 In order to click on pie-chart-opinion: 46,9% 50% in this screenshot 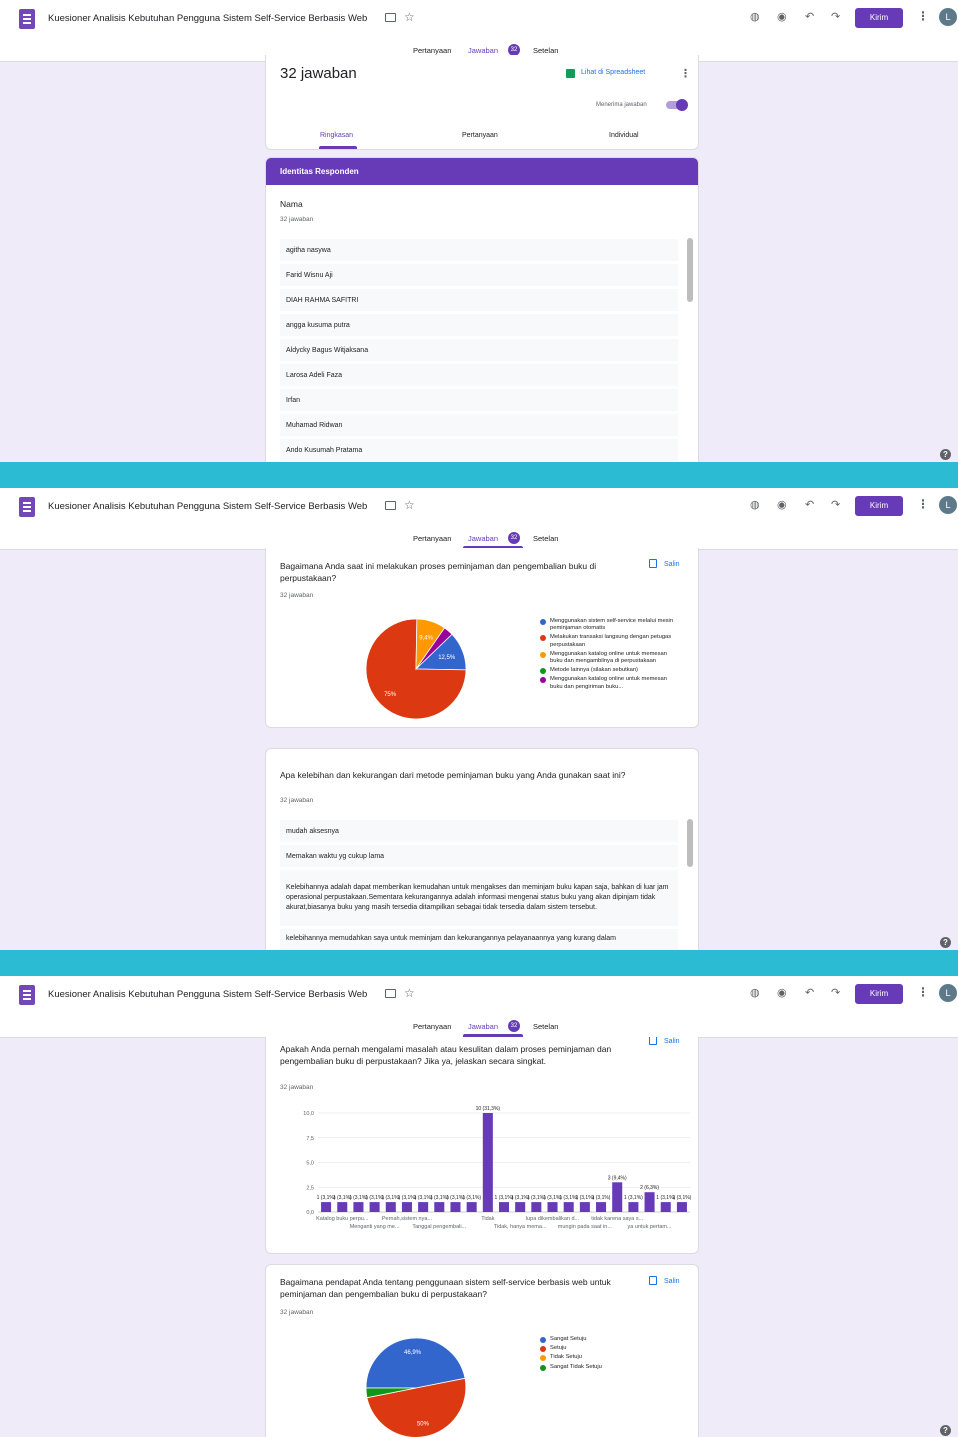, I will do `click(416, 1387)`.